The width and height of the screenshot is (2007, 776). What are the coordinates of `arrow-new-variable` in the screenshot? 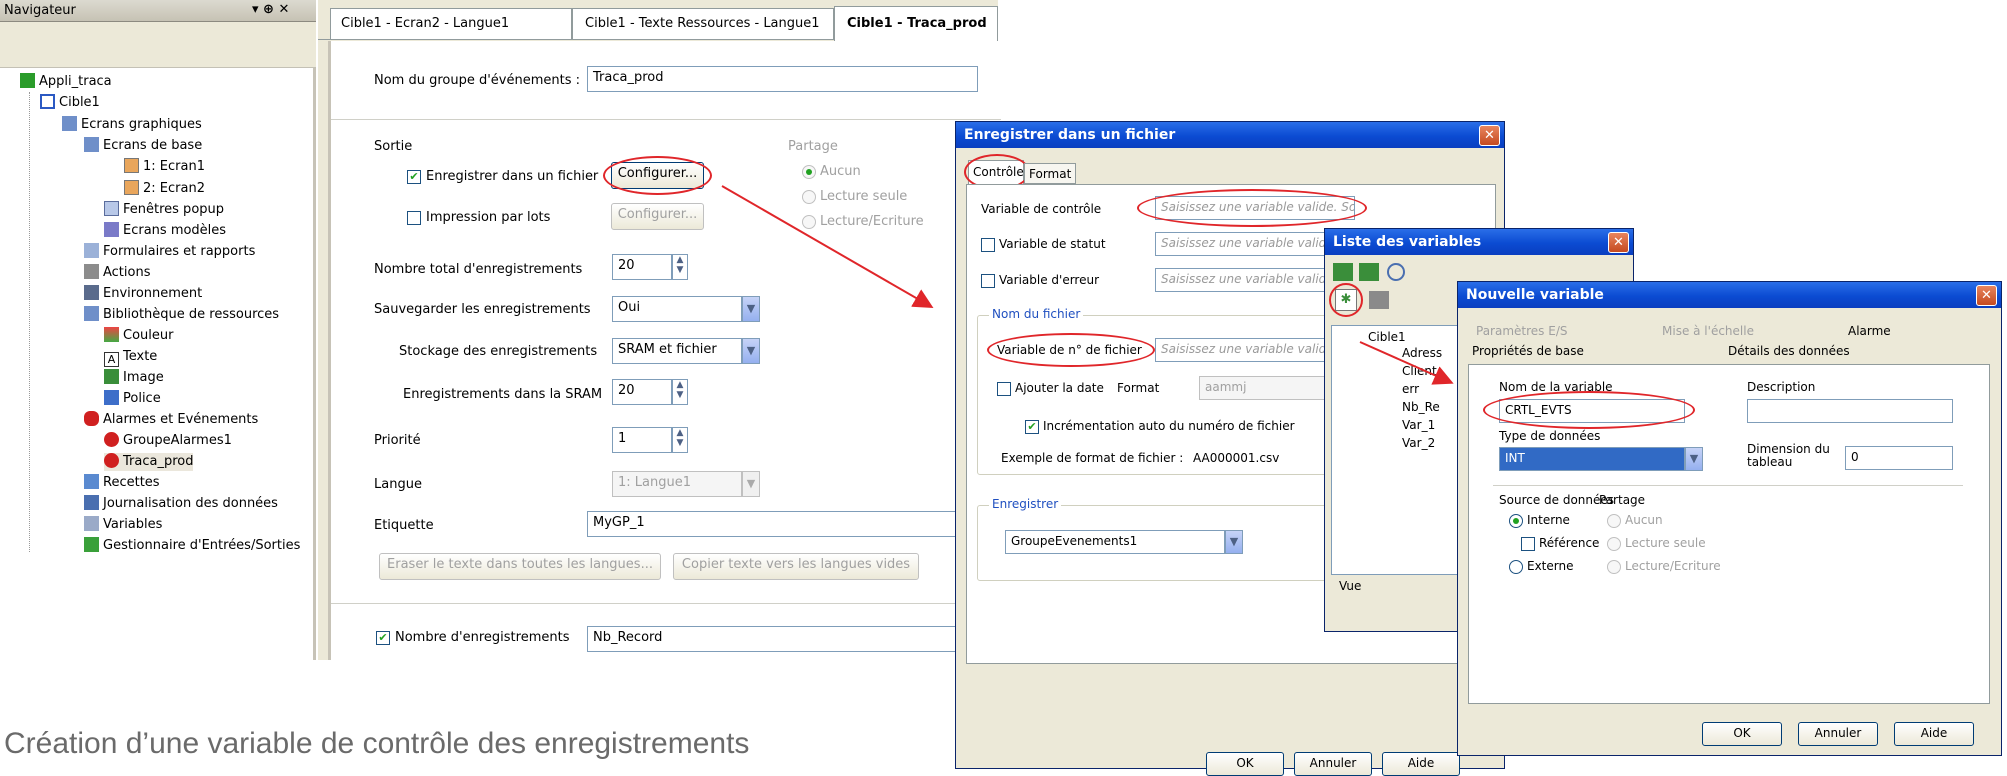 It's located at (1406, 363).